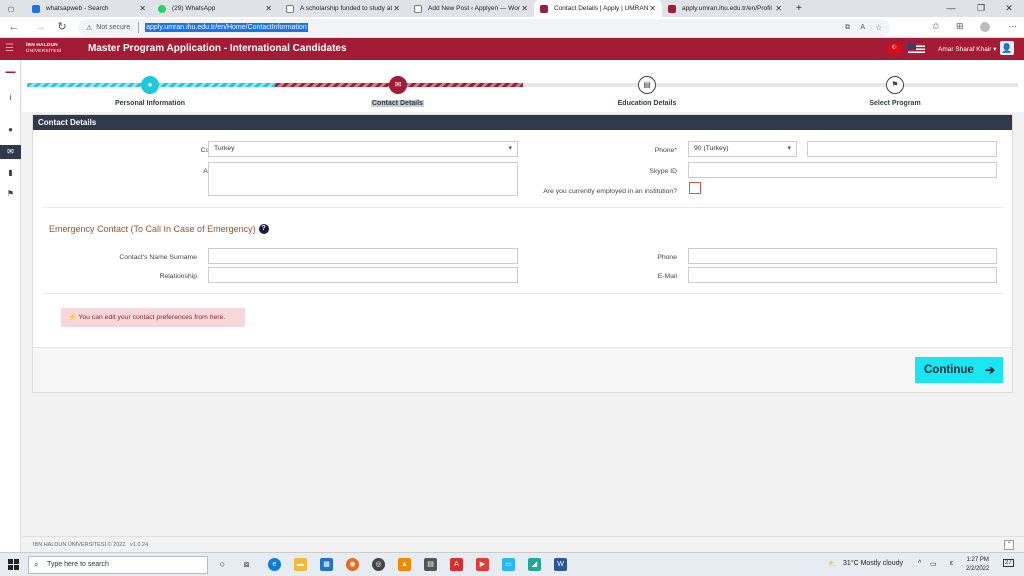 This screenshot has height=576, width=1024. Describe the element at coordinates (89, 8) in the screenshot. I see `browser-tab: whatsapweb - Search ✕` at that location.